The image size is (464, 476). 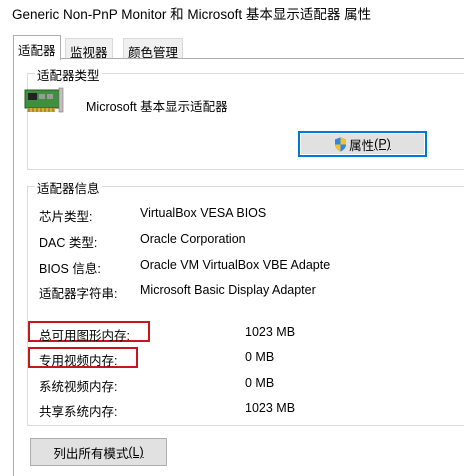 What do you see at coordinates (203, 213) in the screenshot?
I see `chip-type-value: VirtualBox VESA BIOS` at bounding box center [203, 213].